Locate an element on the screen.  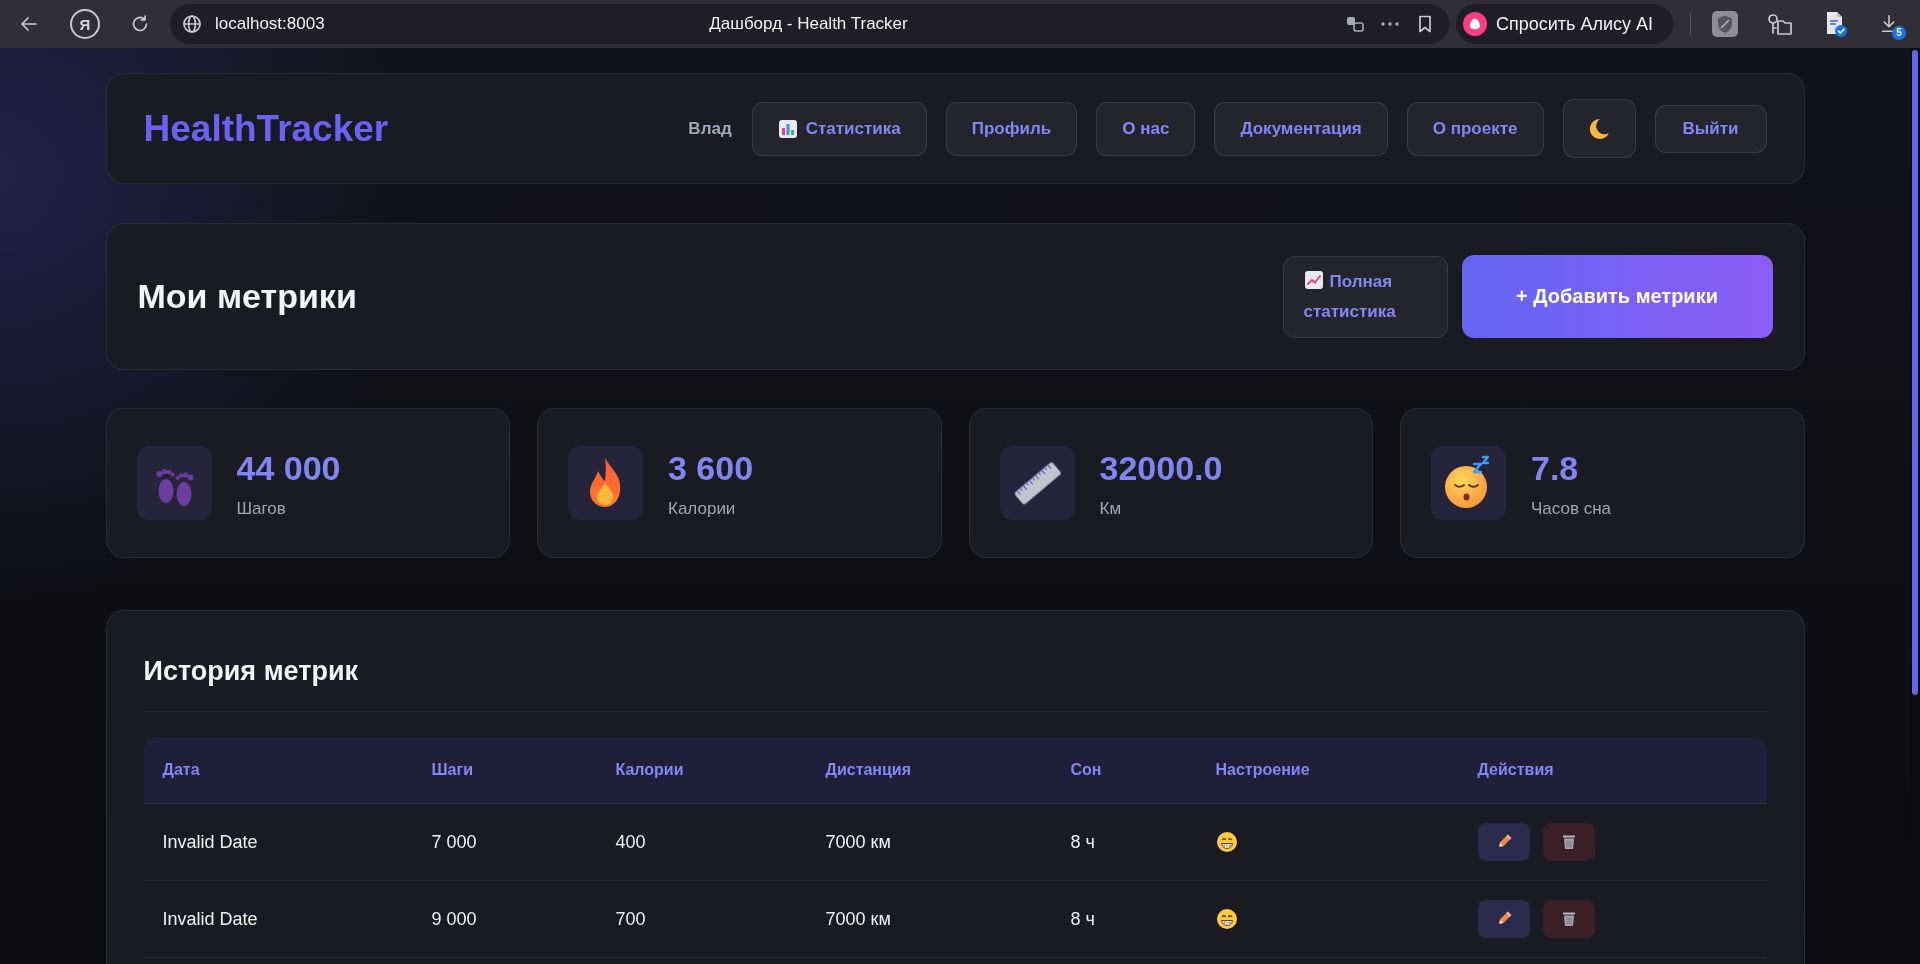
stat-value: 32000.0 is located at coordinates (1161, 467).